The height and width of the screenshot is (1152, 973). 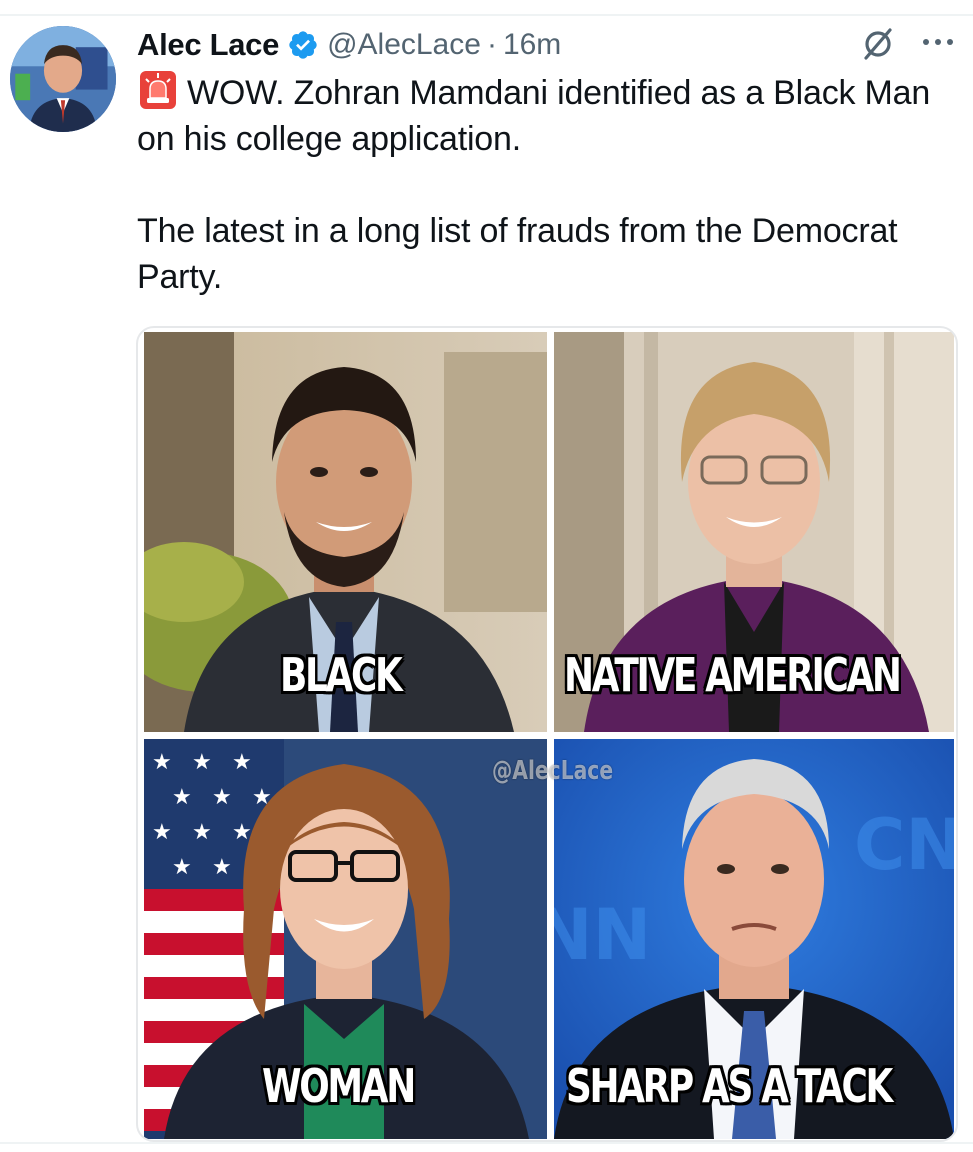 I want to click on author-avatar, so click(x=63, y=79).